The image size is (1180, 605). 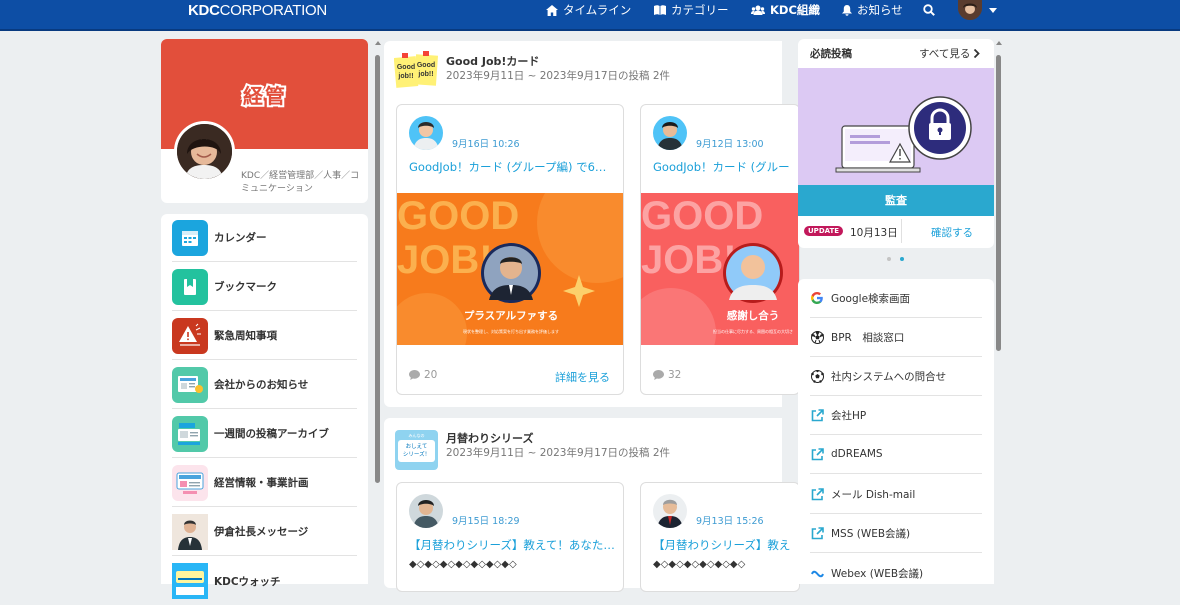 What do you see at coordinates (417, 435) in the screenshot?
I see `svg-text: みんなの` at bounding box center [417, 435].